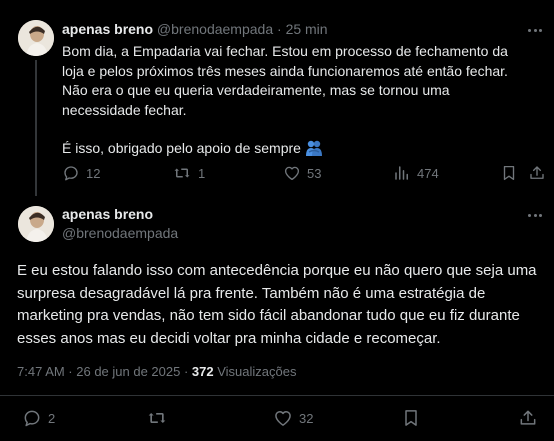 Image resolution: width=554 pixels, height=441 pixels. What do you see at coordinates (202, 173) in the screenshot?
I see `repost-count: 1` at bounding box center [202, 173].